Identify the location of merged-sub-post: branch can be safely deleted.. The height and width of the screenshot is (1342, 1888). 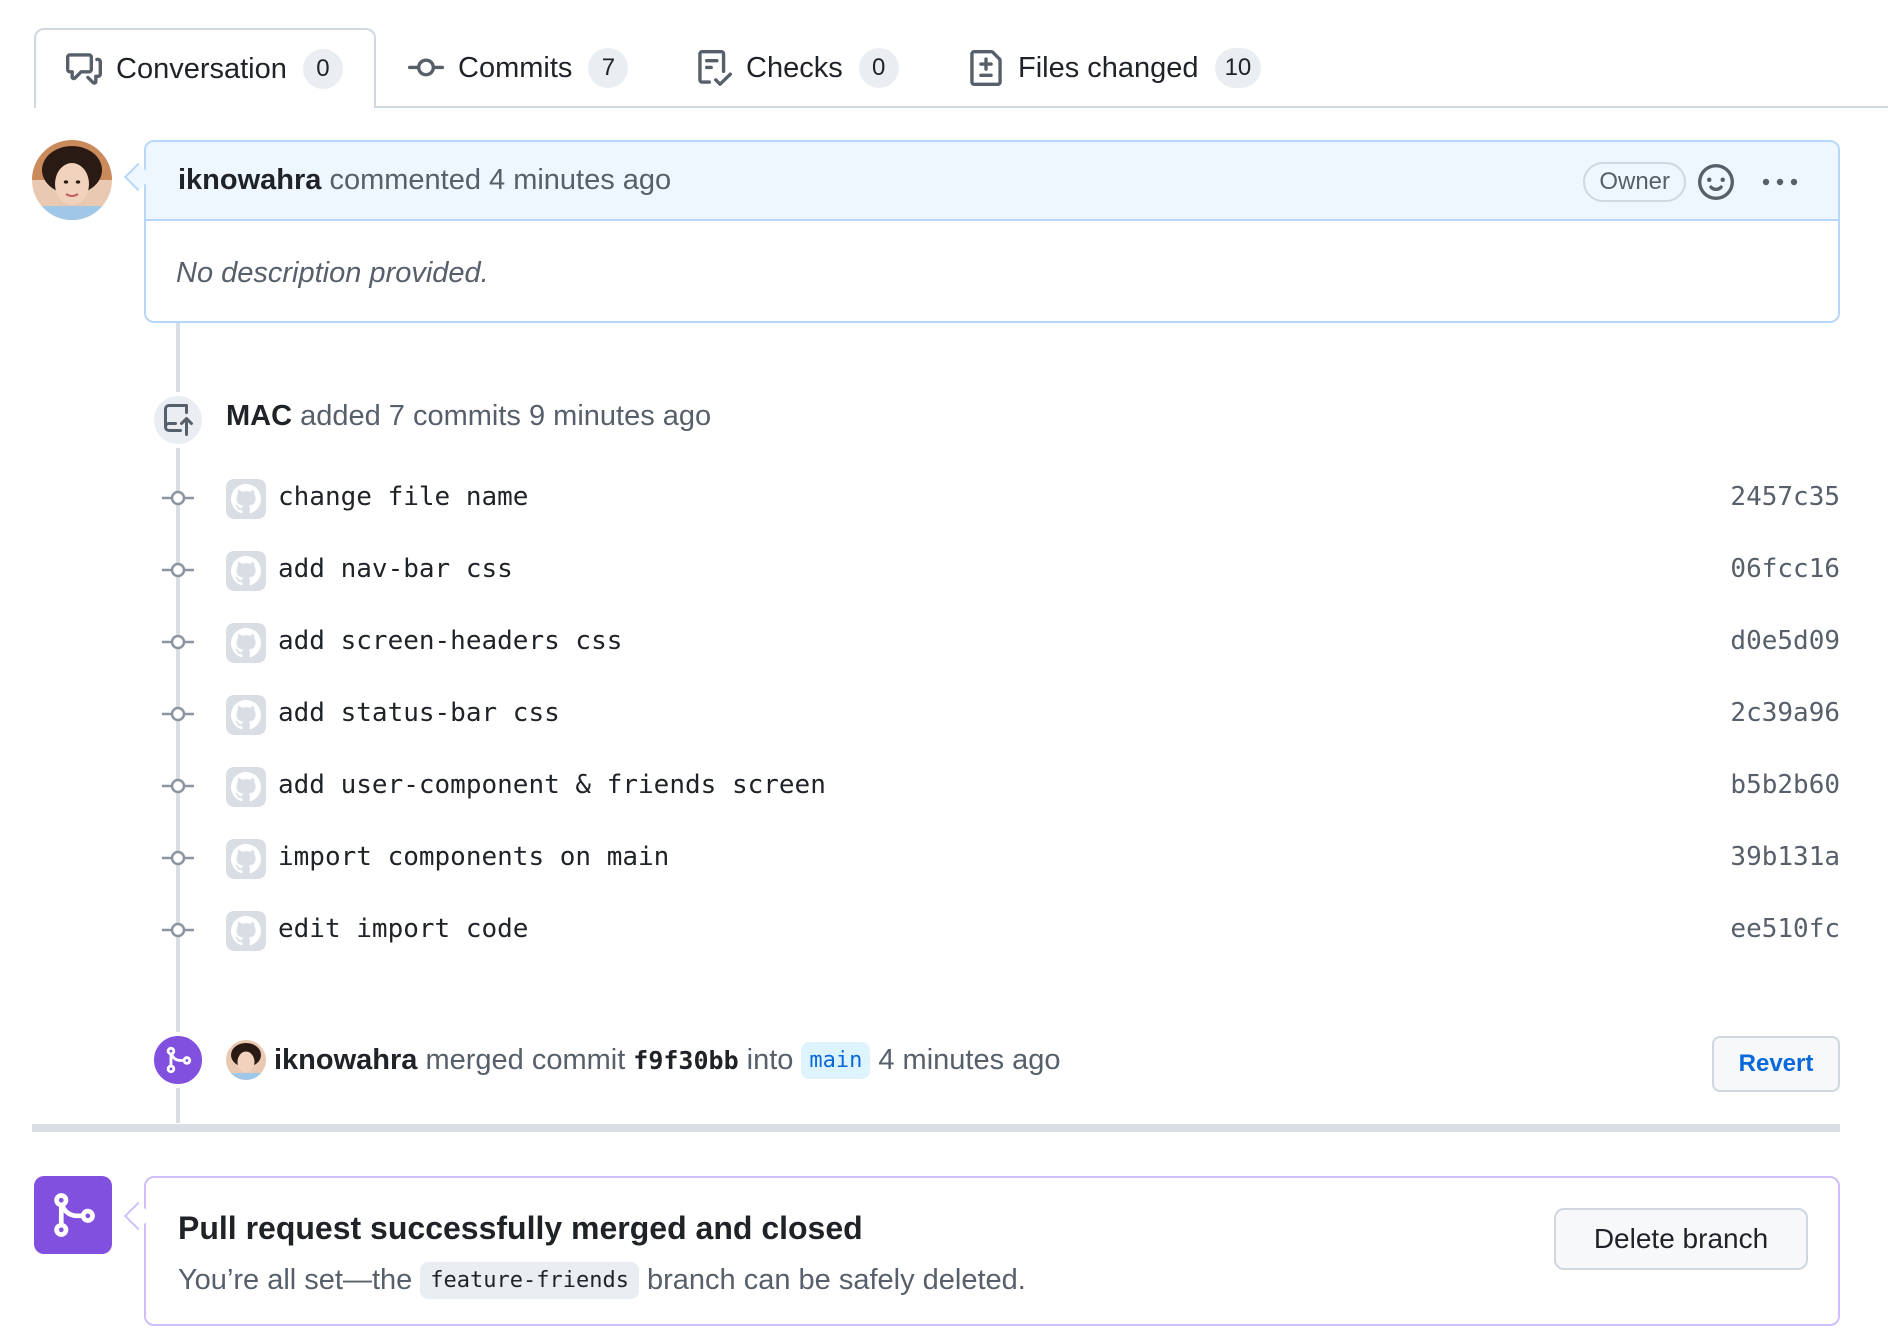
(836, 1280).